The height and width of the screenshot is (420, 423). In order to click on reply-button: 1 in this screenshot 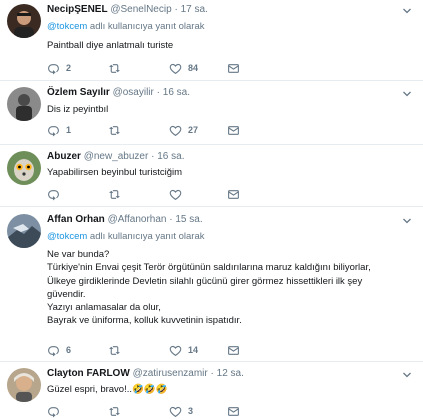, I will do `click(59, 130)`.